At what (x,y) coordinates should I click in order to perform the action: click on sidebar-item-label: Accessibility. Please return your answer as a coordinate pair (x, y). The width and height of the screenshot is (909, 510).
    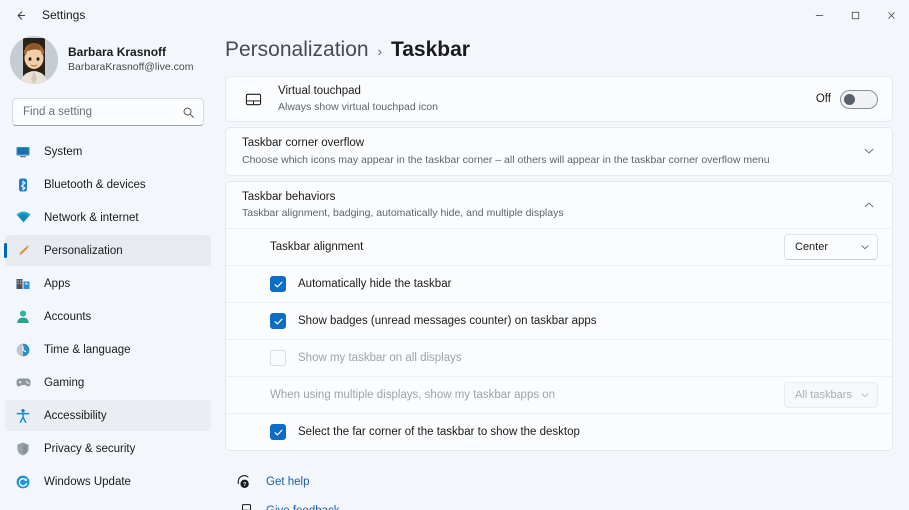
    Looking at the image, I should click on (75, 415).